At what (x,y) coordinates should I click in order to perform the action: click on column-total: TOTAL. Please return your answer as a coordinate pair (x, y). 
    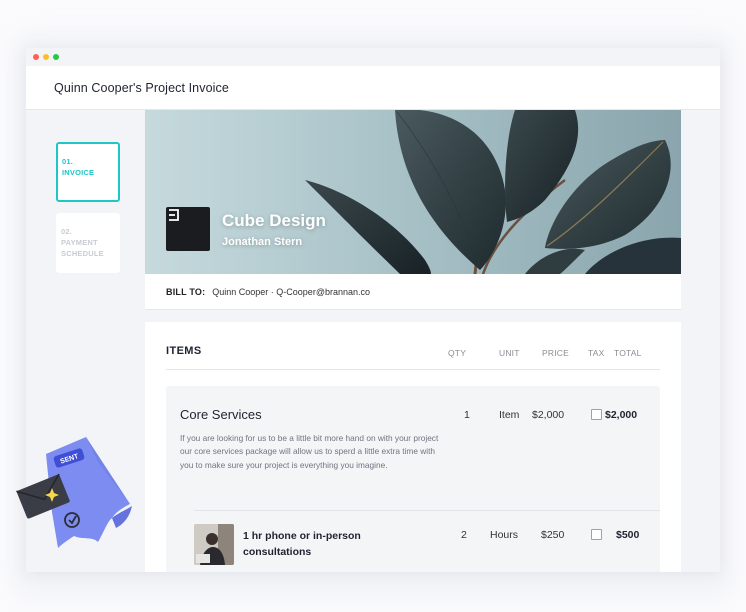
    Looking at the image, I should click on (628, 353).